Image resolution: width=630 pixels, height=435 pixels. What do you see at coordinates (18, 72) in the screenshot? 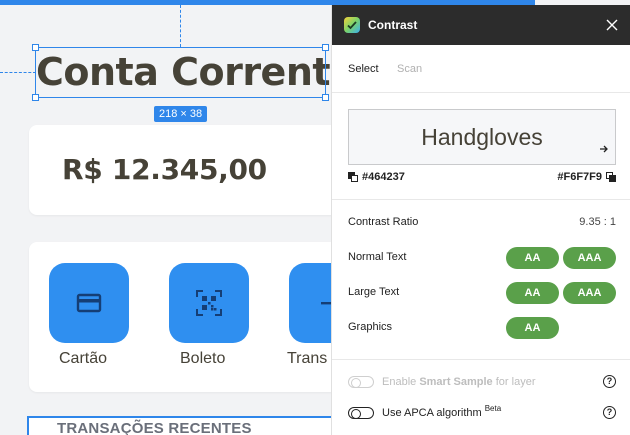
I see `alignment-guide-horizontal` at bounding box center [18, 72].